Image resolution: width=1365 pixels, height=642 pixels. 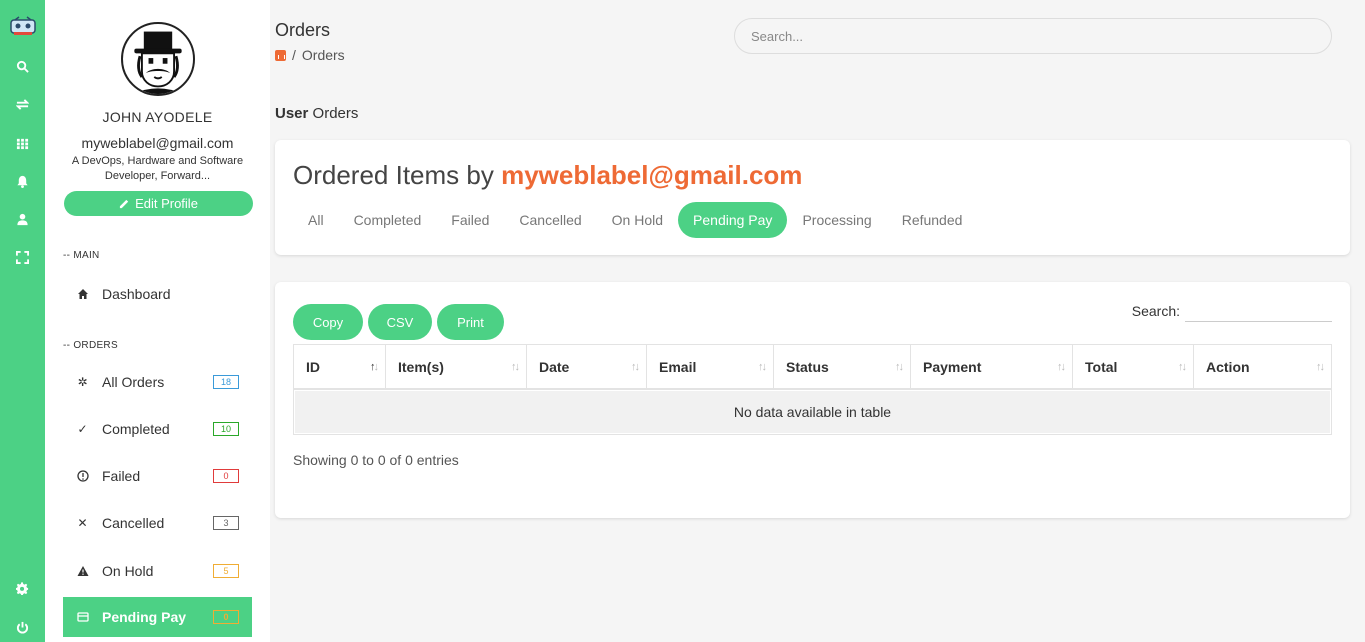 I want to click on bell-icon, so click(x=22, y=181).